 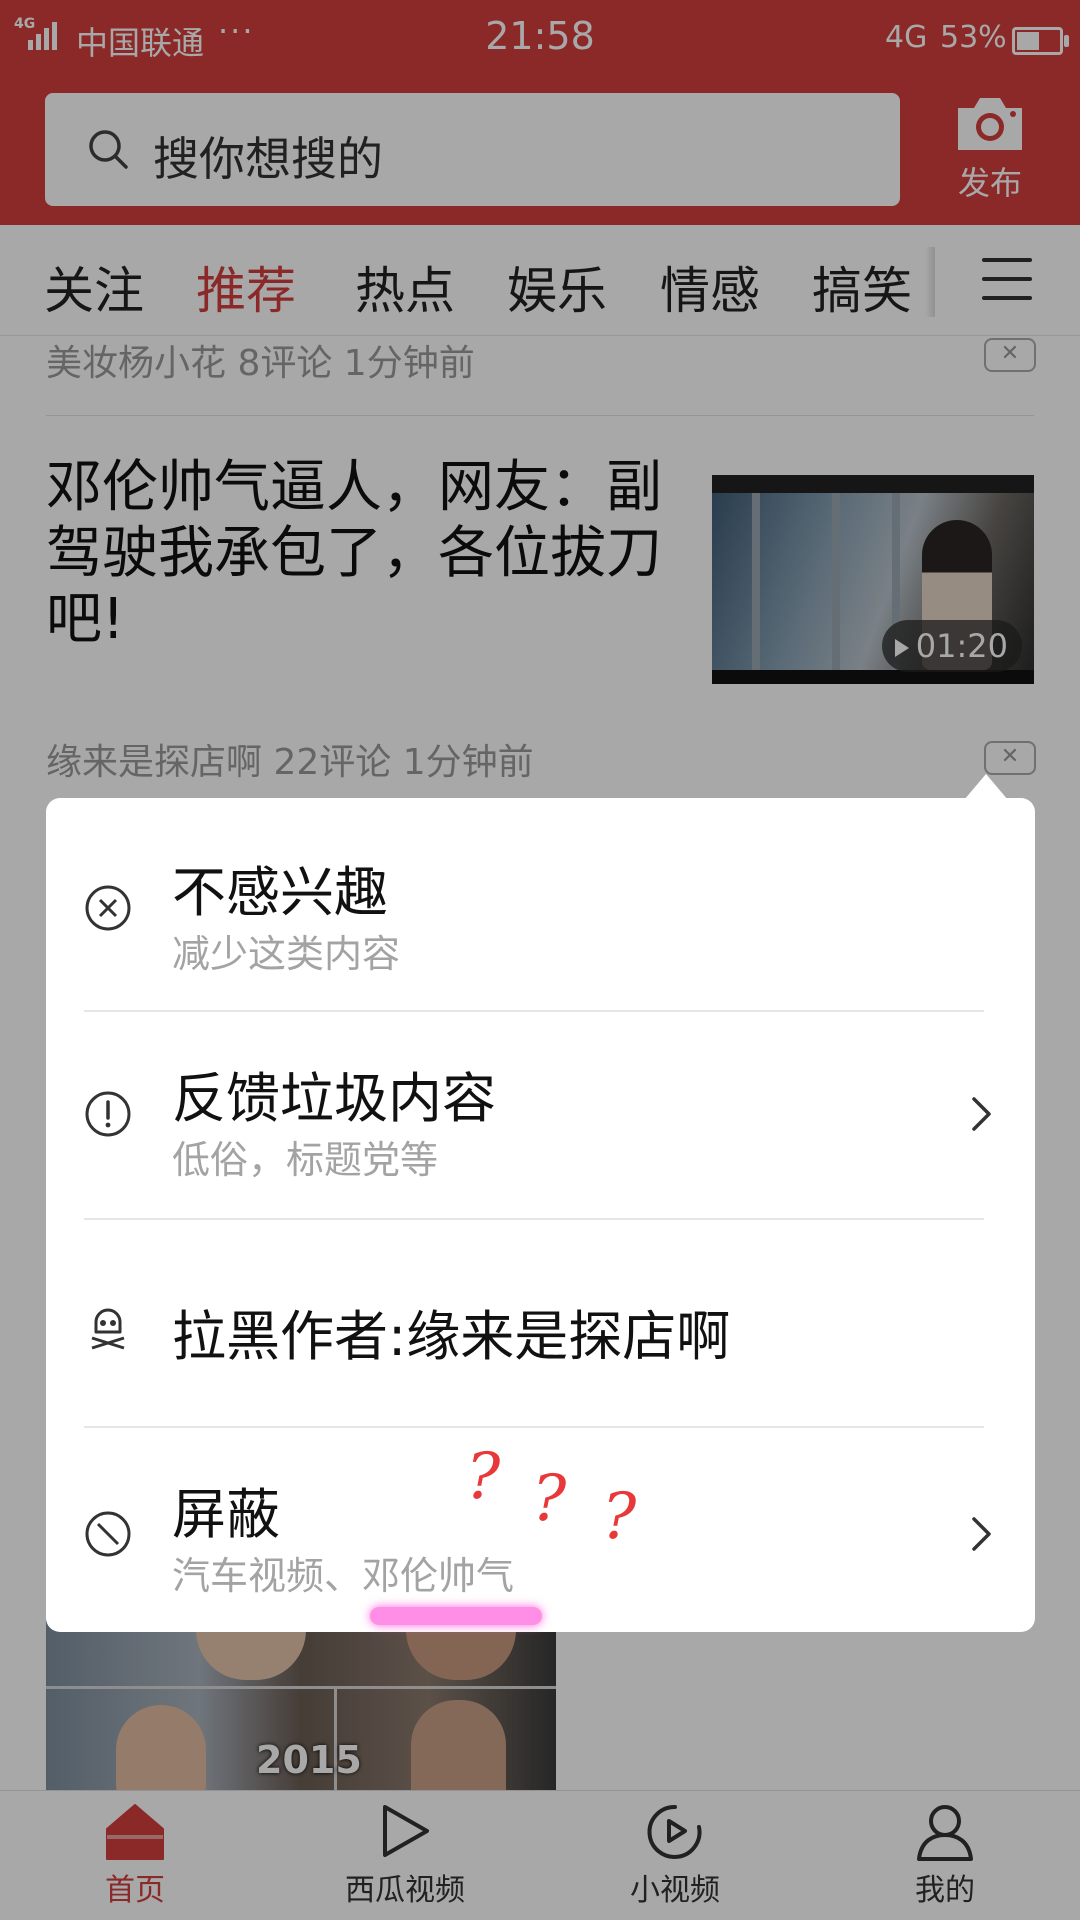 I want to click on annotation-underline, so click(x=456, y=1616).